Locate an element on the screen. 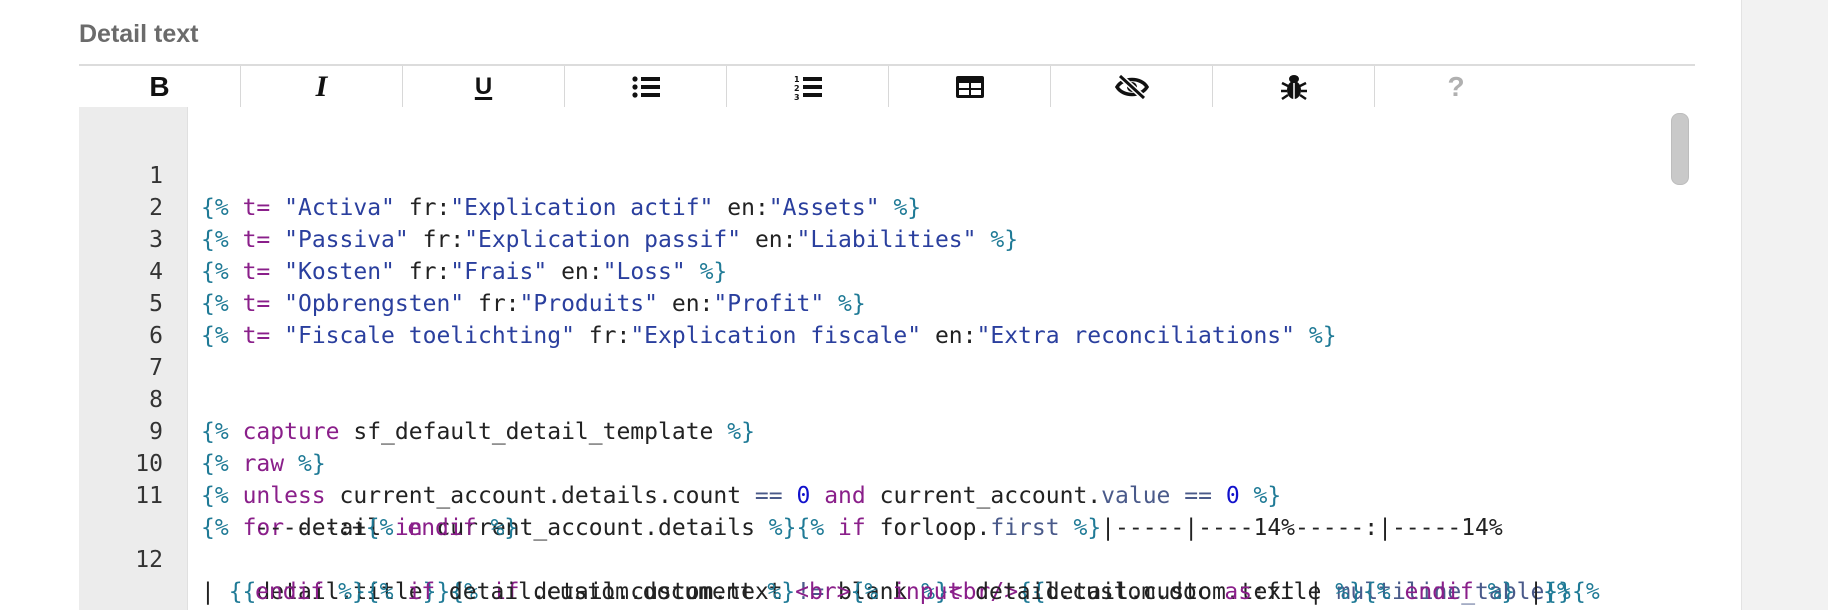 Image resolution: width=1828 pixels, height=610 pixels. bug-icon is located at coordinates (1293, 88).